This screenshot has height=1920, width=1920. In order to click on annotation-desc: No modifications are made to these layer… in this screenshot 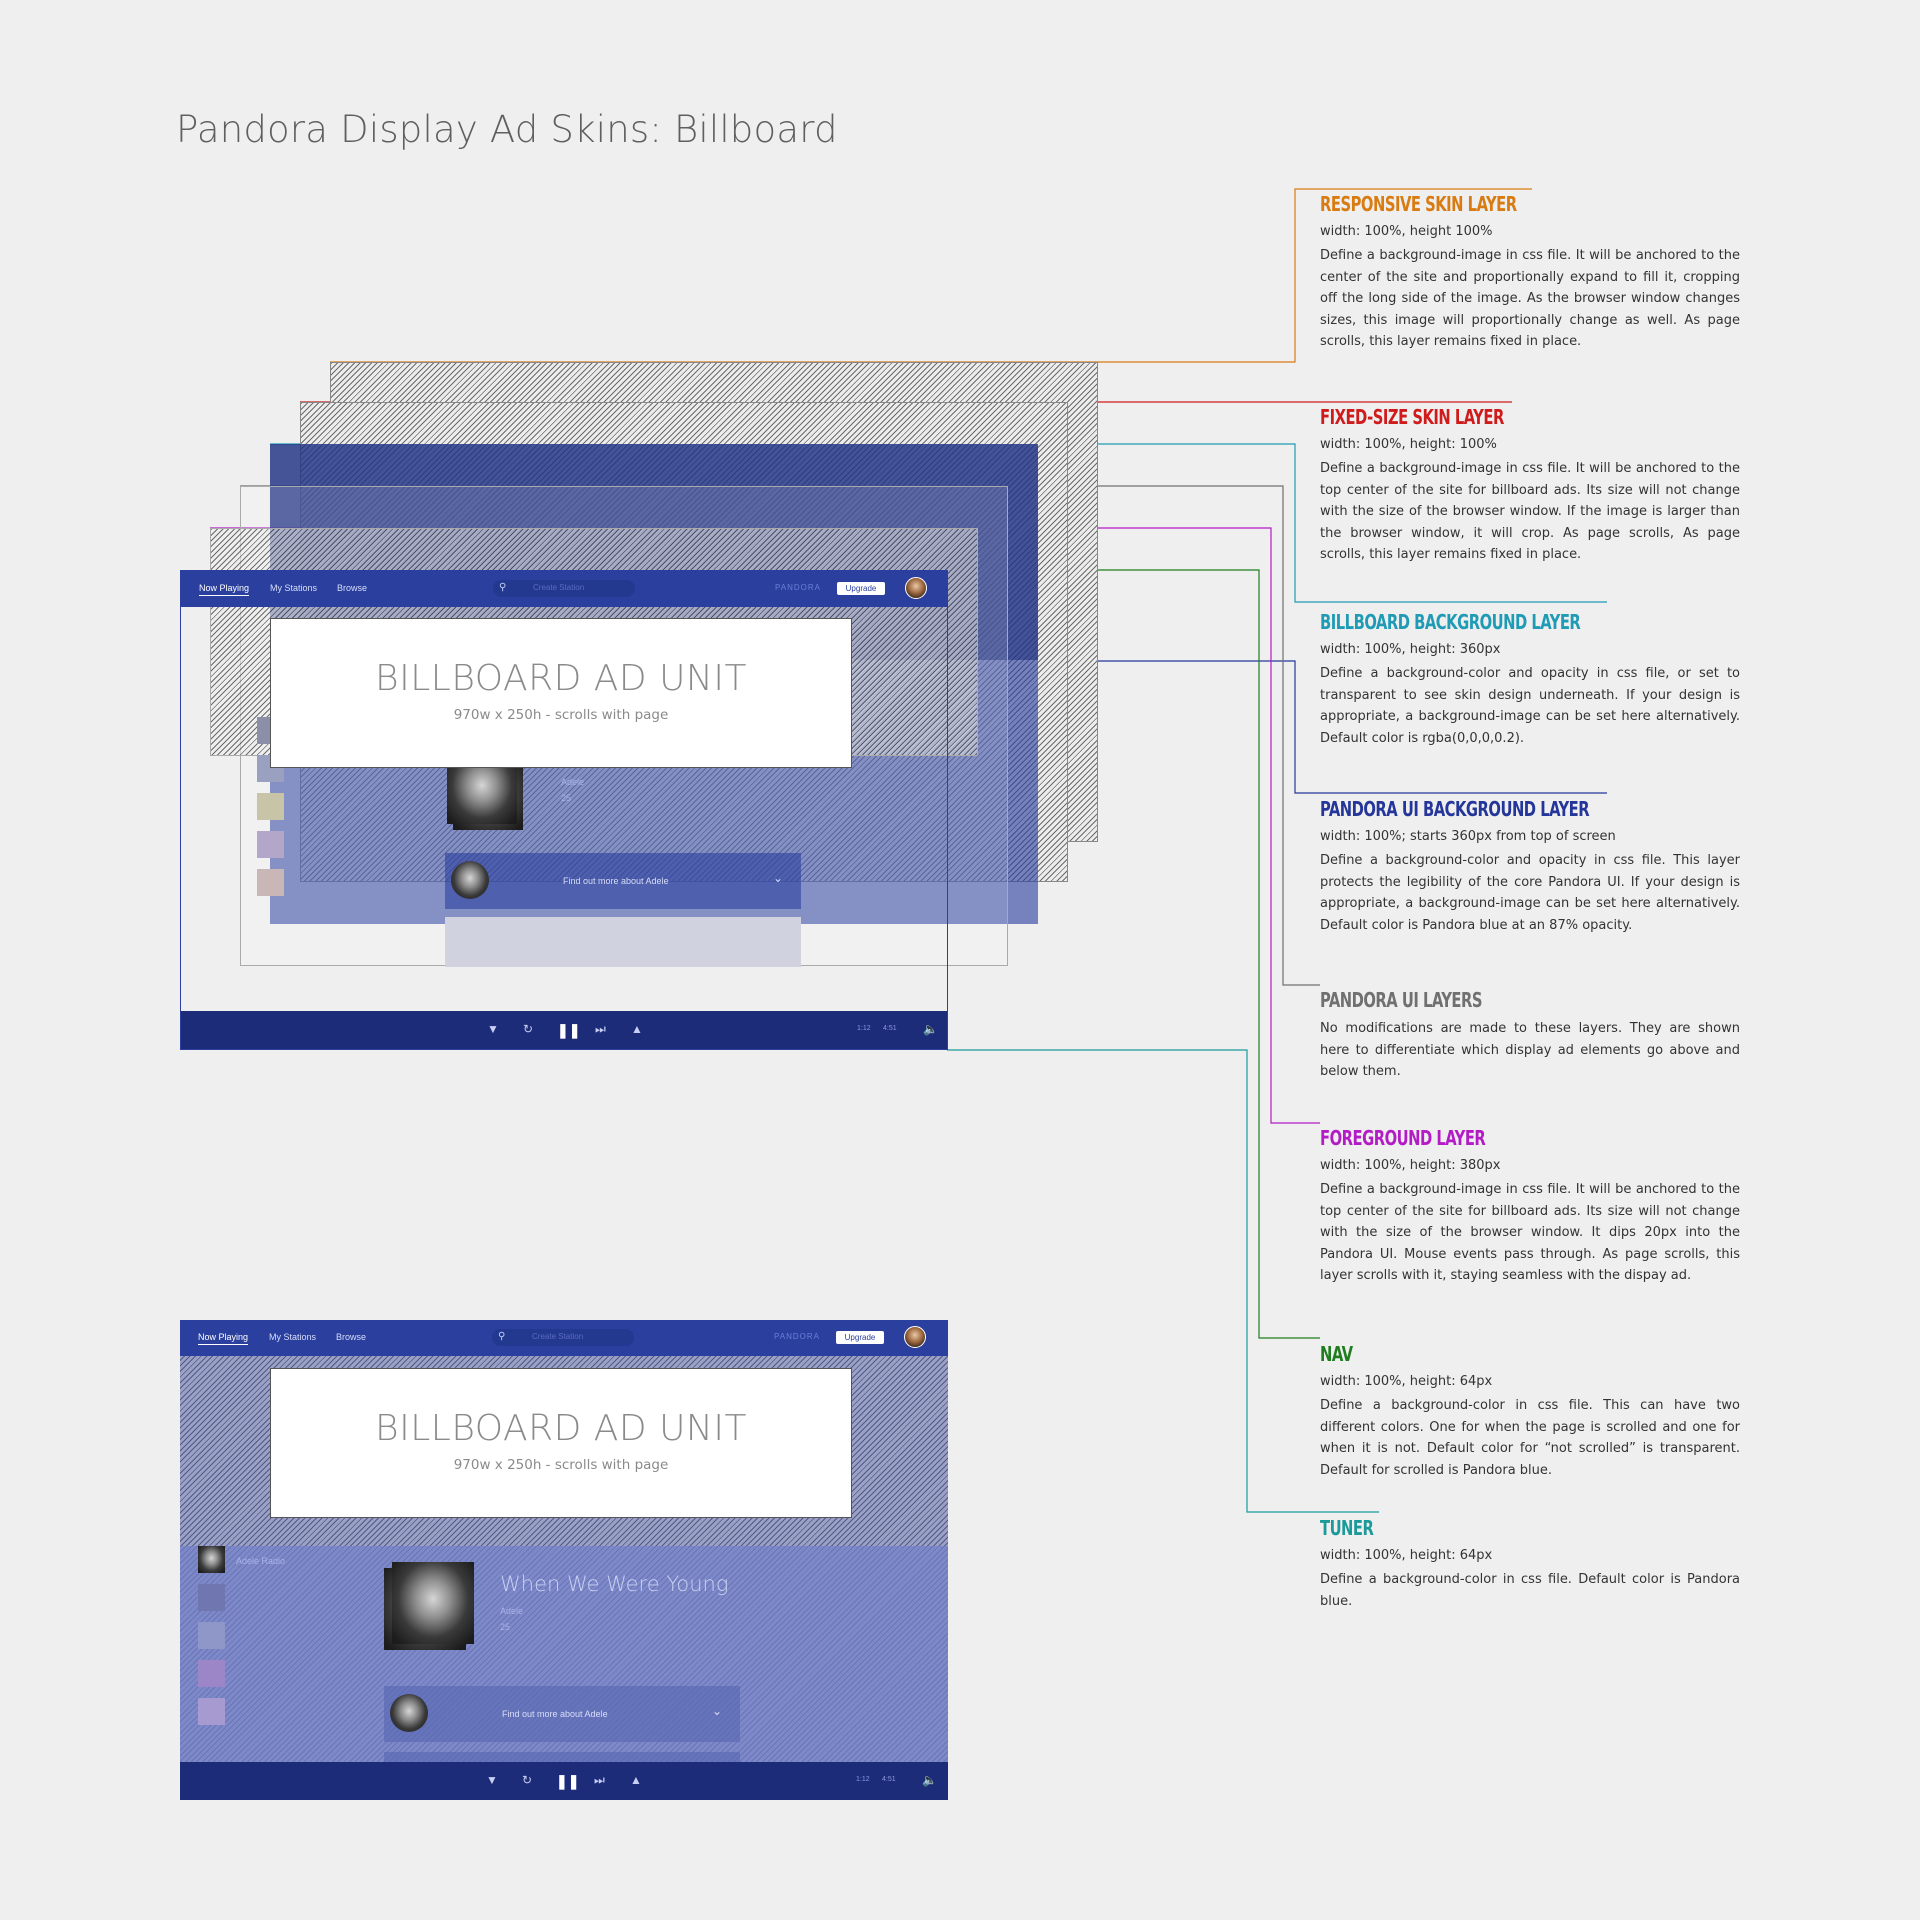, I will do `click(1530, 1050)`.